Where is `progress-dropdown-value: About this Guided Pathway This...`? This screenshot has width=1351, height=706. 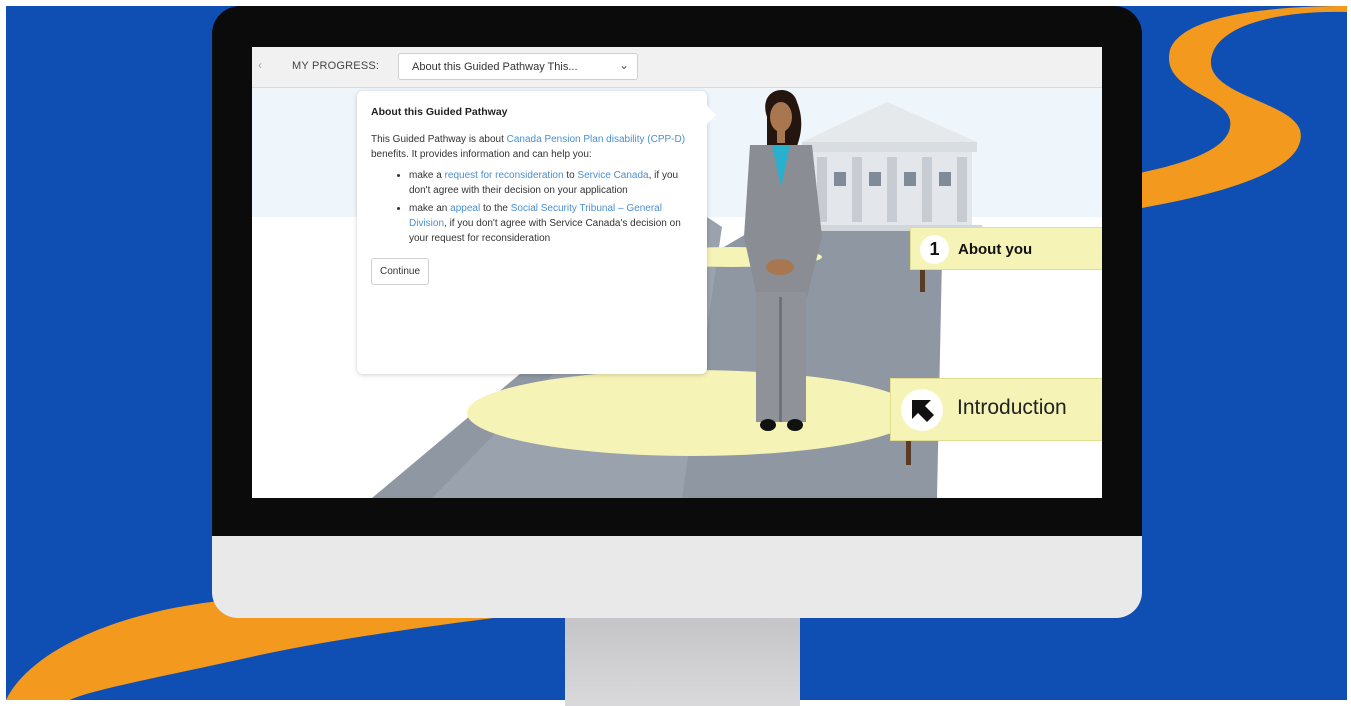
progress-dropdown-value: About this Guided Pathway This... is located at coordinates (495, 67).